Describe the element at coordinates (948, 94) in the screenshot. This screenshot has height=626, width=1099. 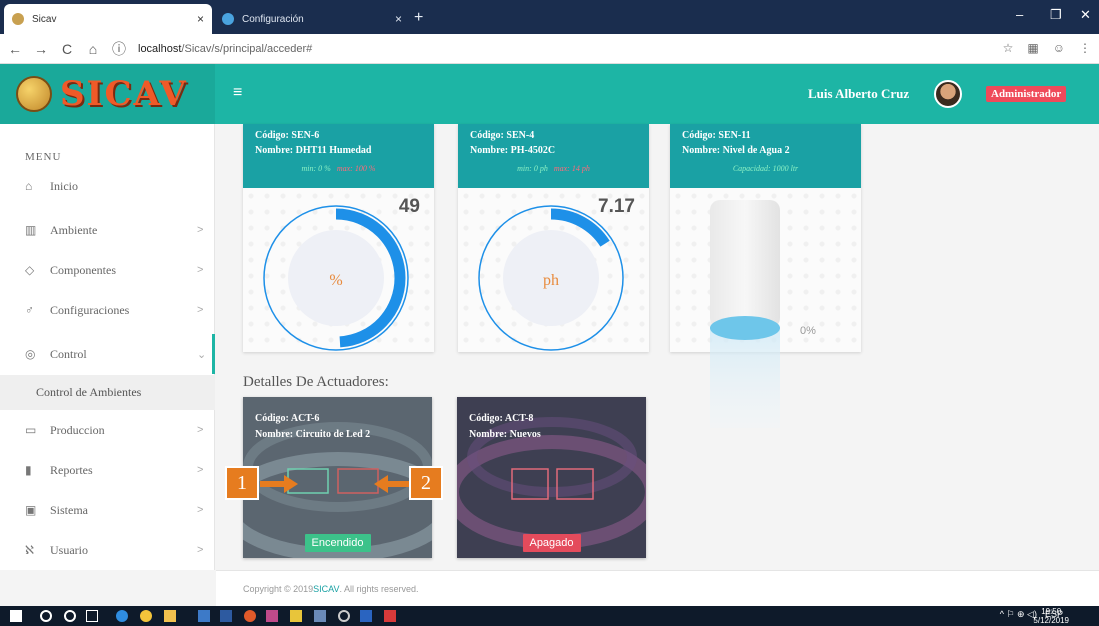
I see `avatar` at that location.